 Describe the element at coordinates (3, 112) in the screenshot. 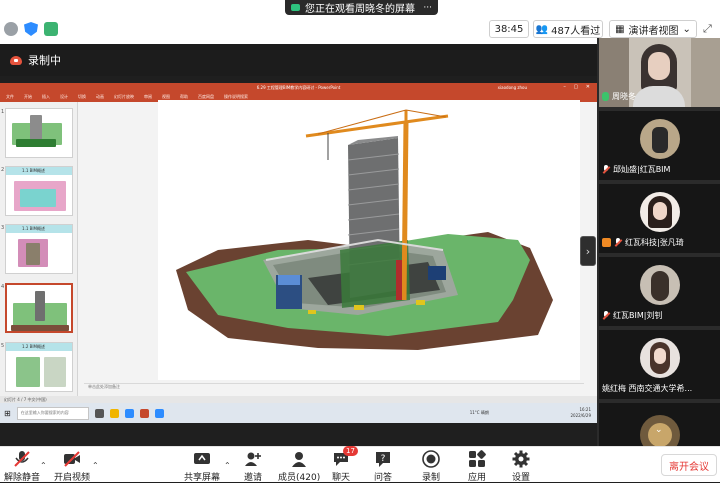

I see `thumbnail-number: 1` at that location.